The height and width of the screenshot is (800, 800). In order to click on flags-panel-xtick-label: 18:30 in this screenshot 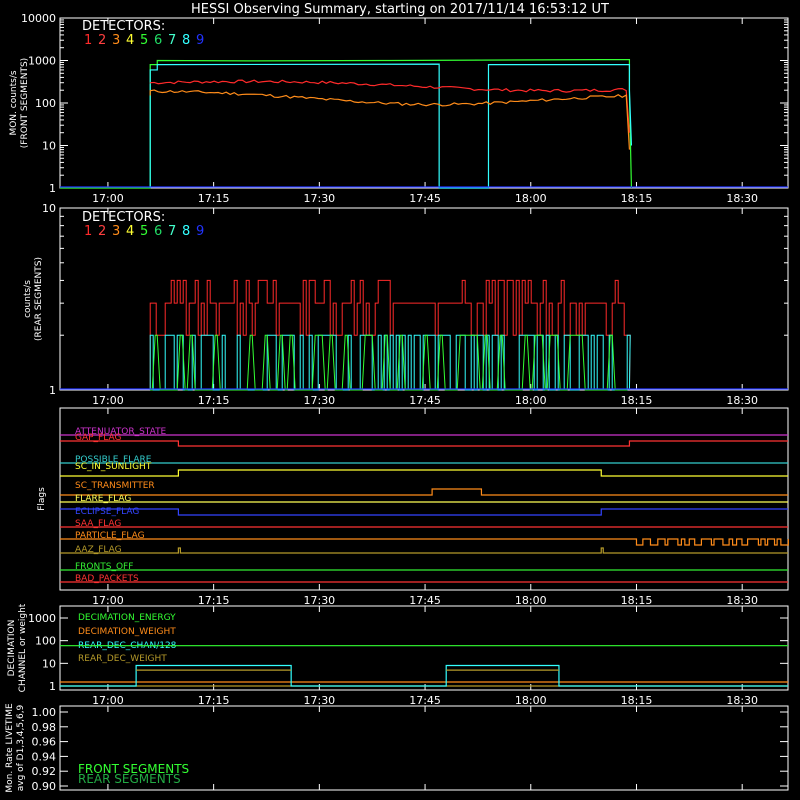, I will do `click(742, 600)`.